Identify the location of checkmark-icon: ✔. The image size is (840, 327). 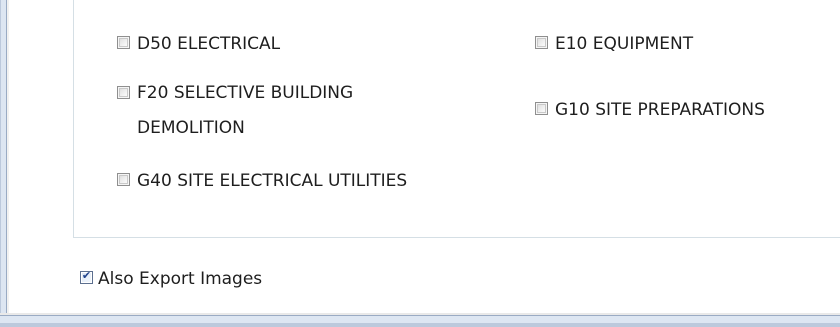
(86, 275).